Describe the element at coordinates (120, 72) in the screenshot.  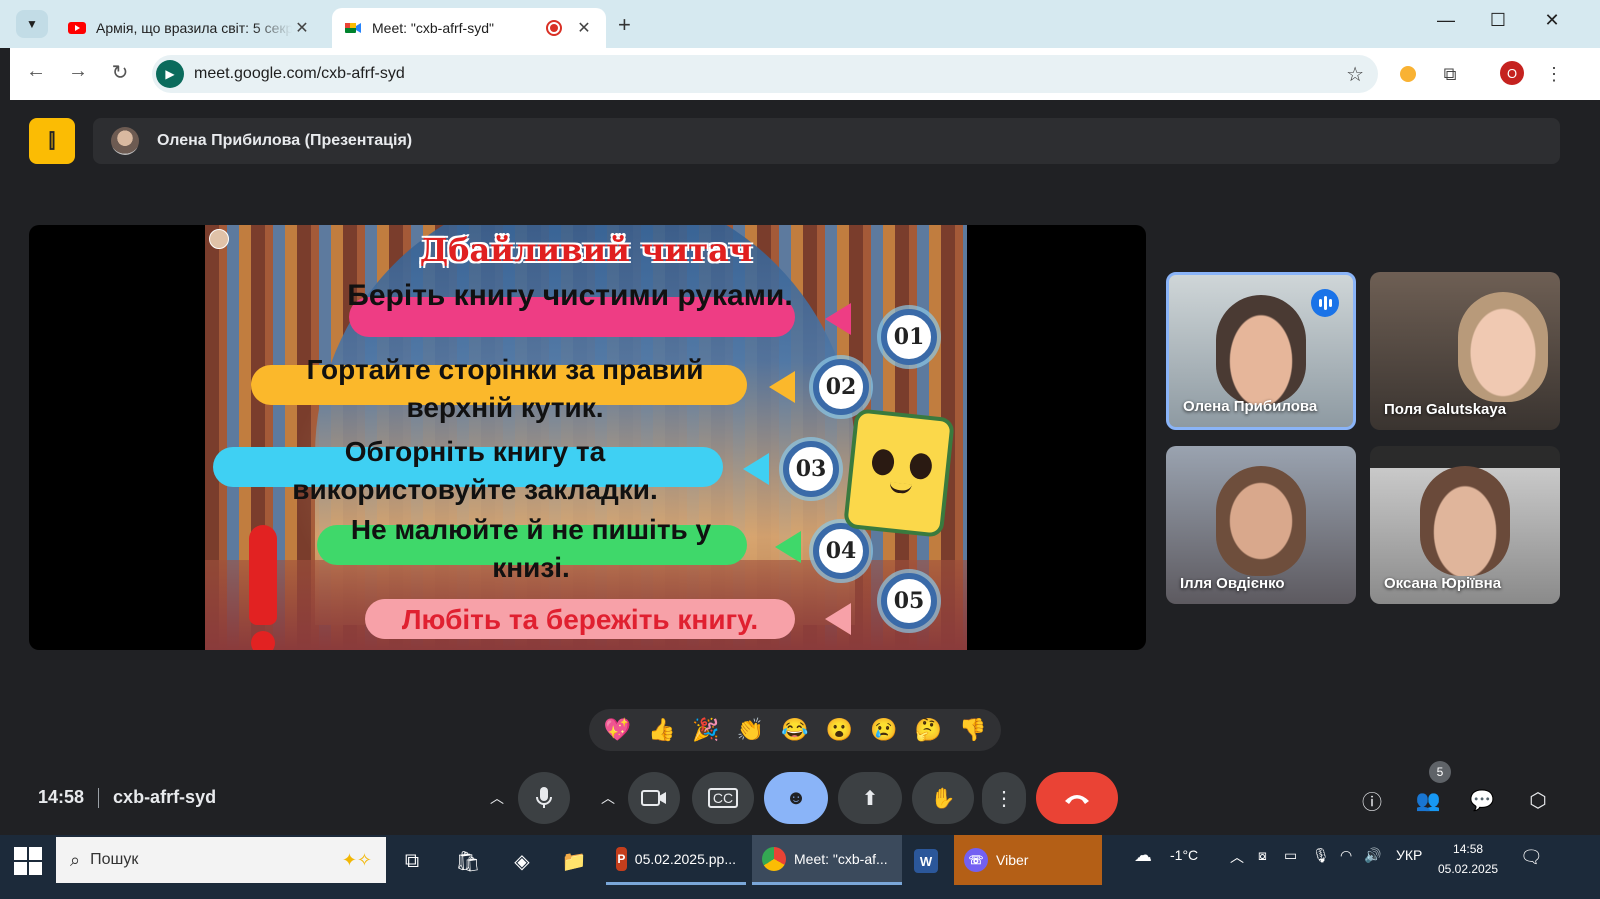
I see `reload-icon: ↻` at that location.